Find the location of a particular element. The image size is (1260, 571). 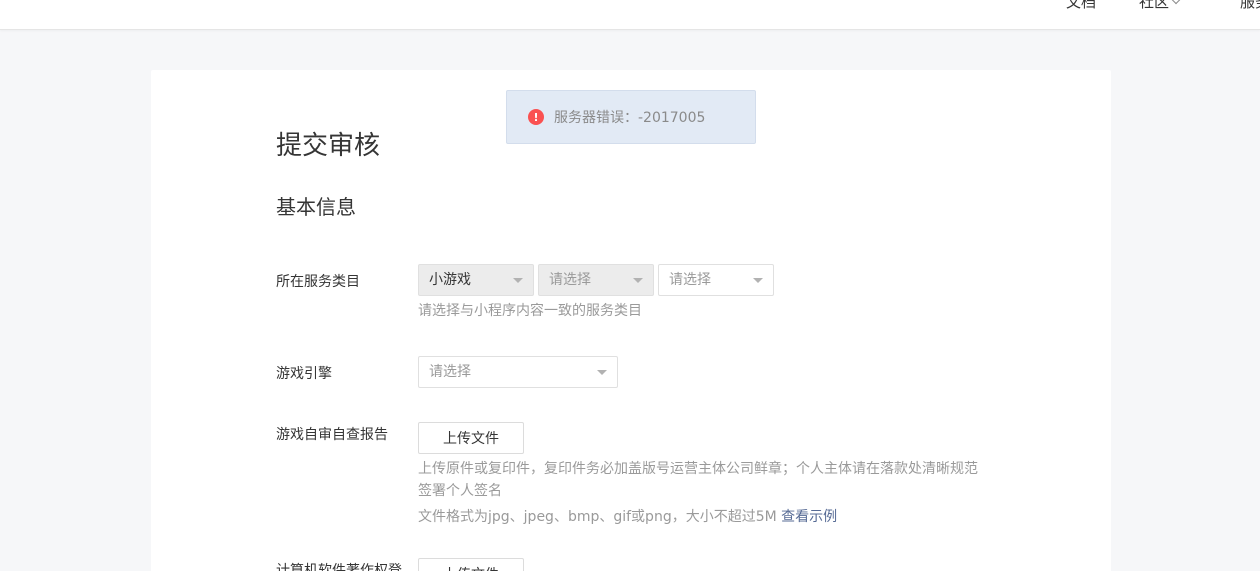

copyright-label: 计算机软件著作权登 is located at coordinates (339, 567).